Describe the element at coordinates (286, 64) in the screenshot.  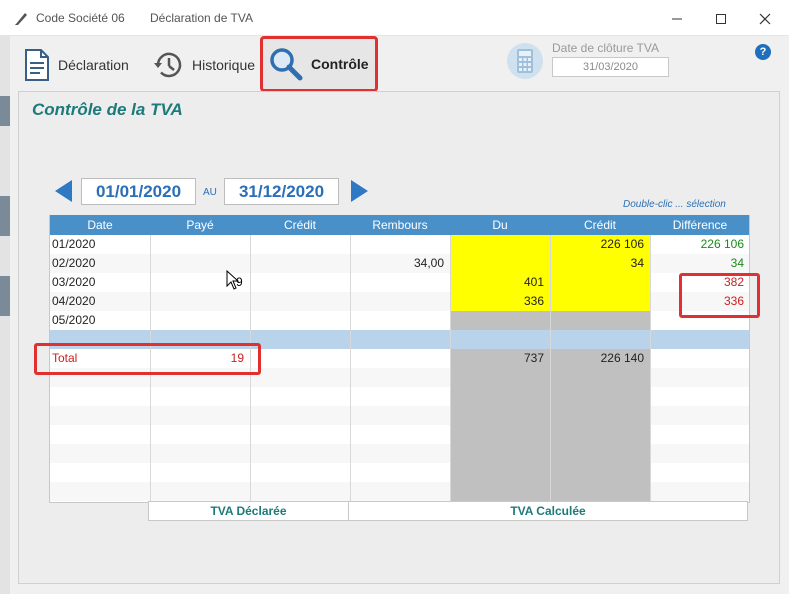
I see `magnifier-icon` at that location.